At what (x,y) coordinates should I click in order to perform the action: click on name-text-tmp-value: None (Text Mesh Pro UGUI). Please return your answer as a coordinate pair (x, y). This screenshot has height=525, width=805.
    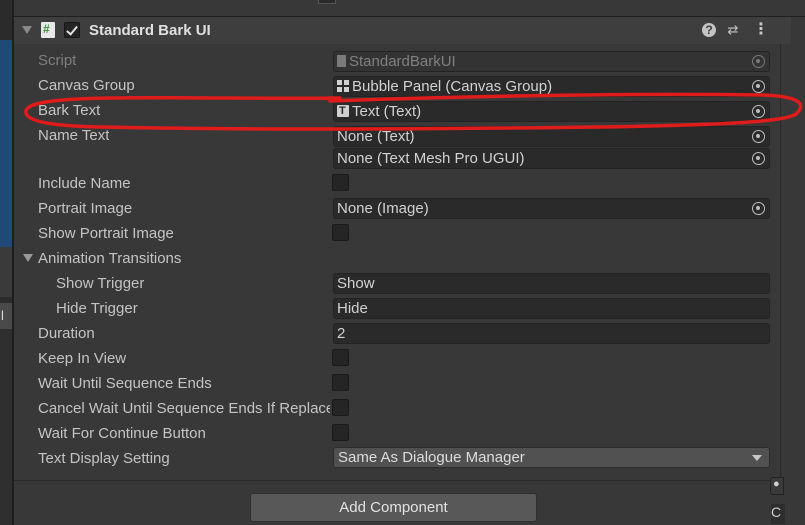
    Looking at the image, I should click on (431, 158).